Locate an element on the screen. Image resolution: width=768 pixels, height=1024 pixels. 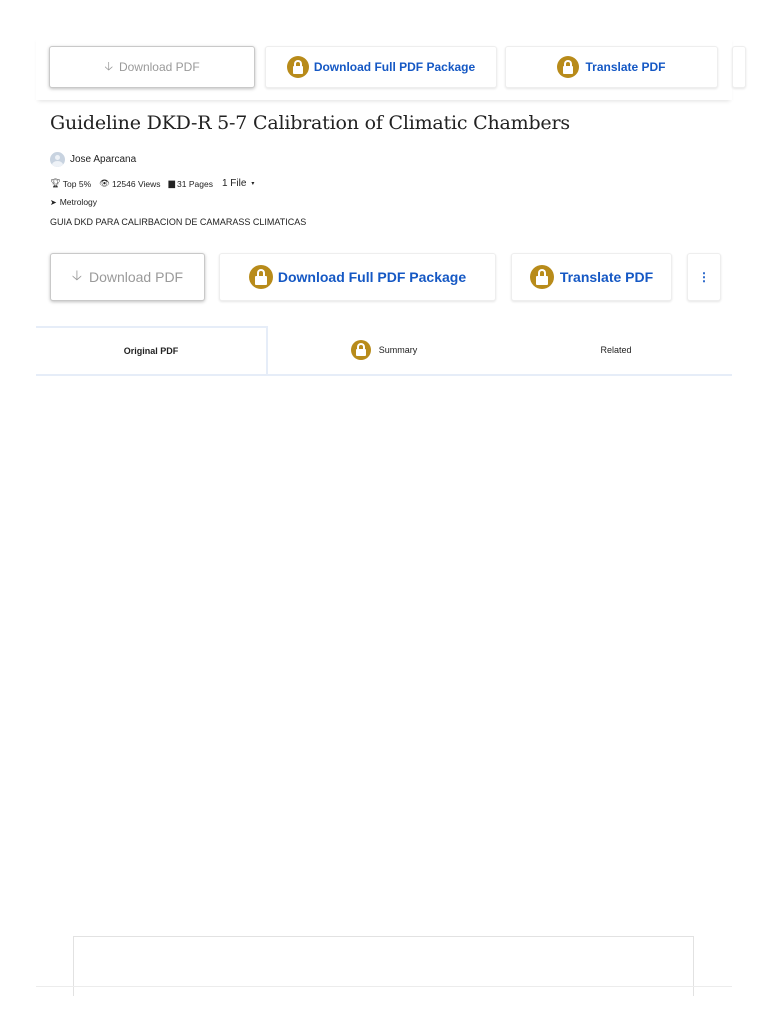
download-full-package-label: Download Full PDF Package is located at coordinates (372, 277).